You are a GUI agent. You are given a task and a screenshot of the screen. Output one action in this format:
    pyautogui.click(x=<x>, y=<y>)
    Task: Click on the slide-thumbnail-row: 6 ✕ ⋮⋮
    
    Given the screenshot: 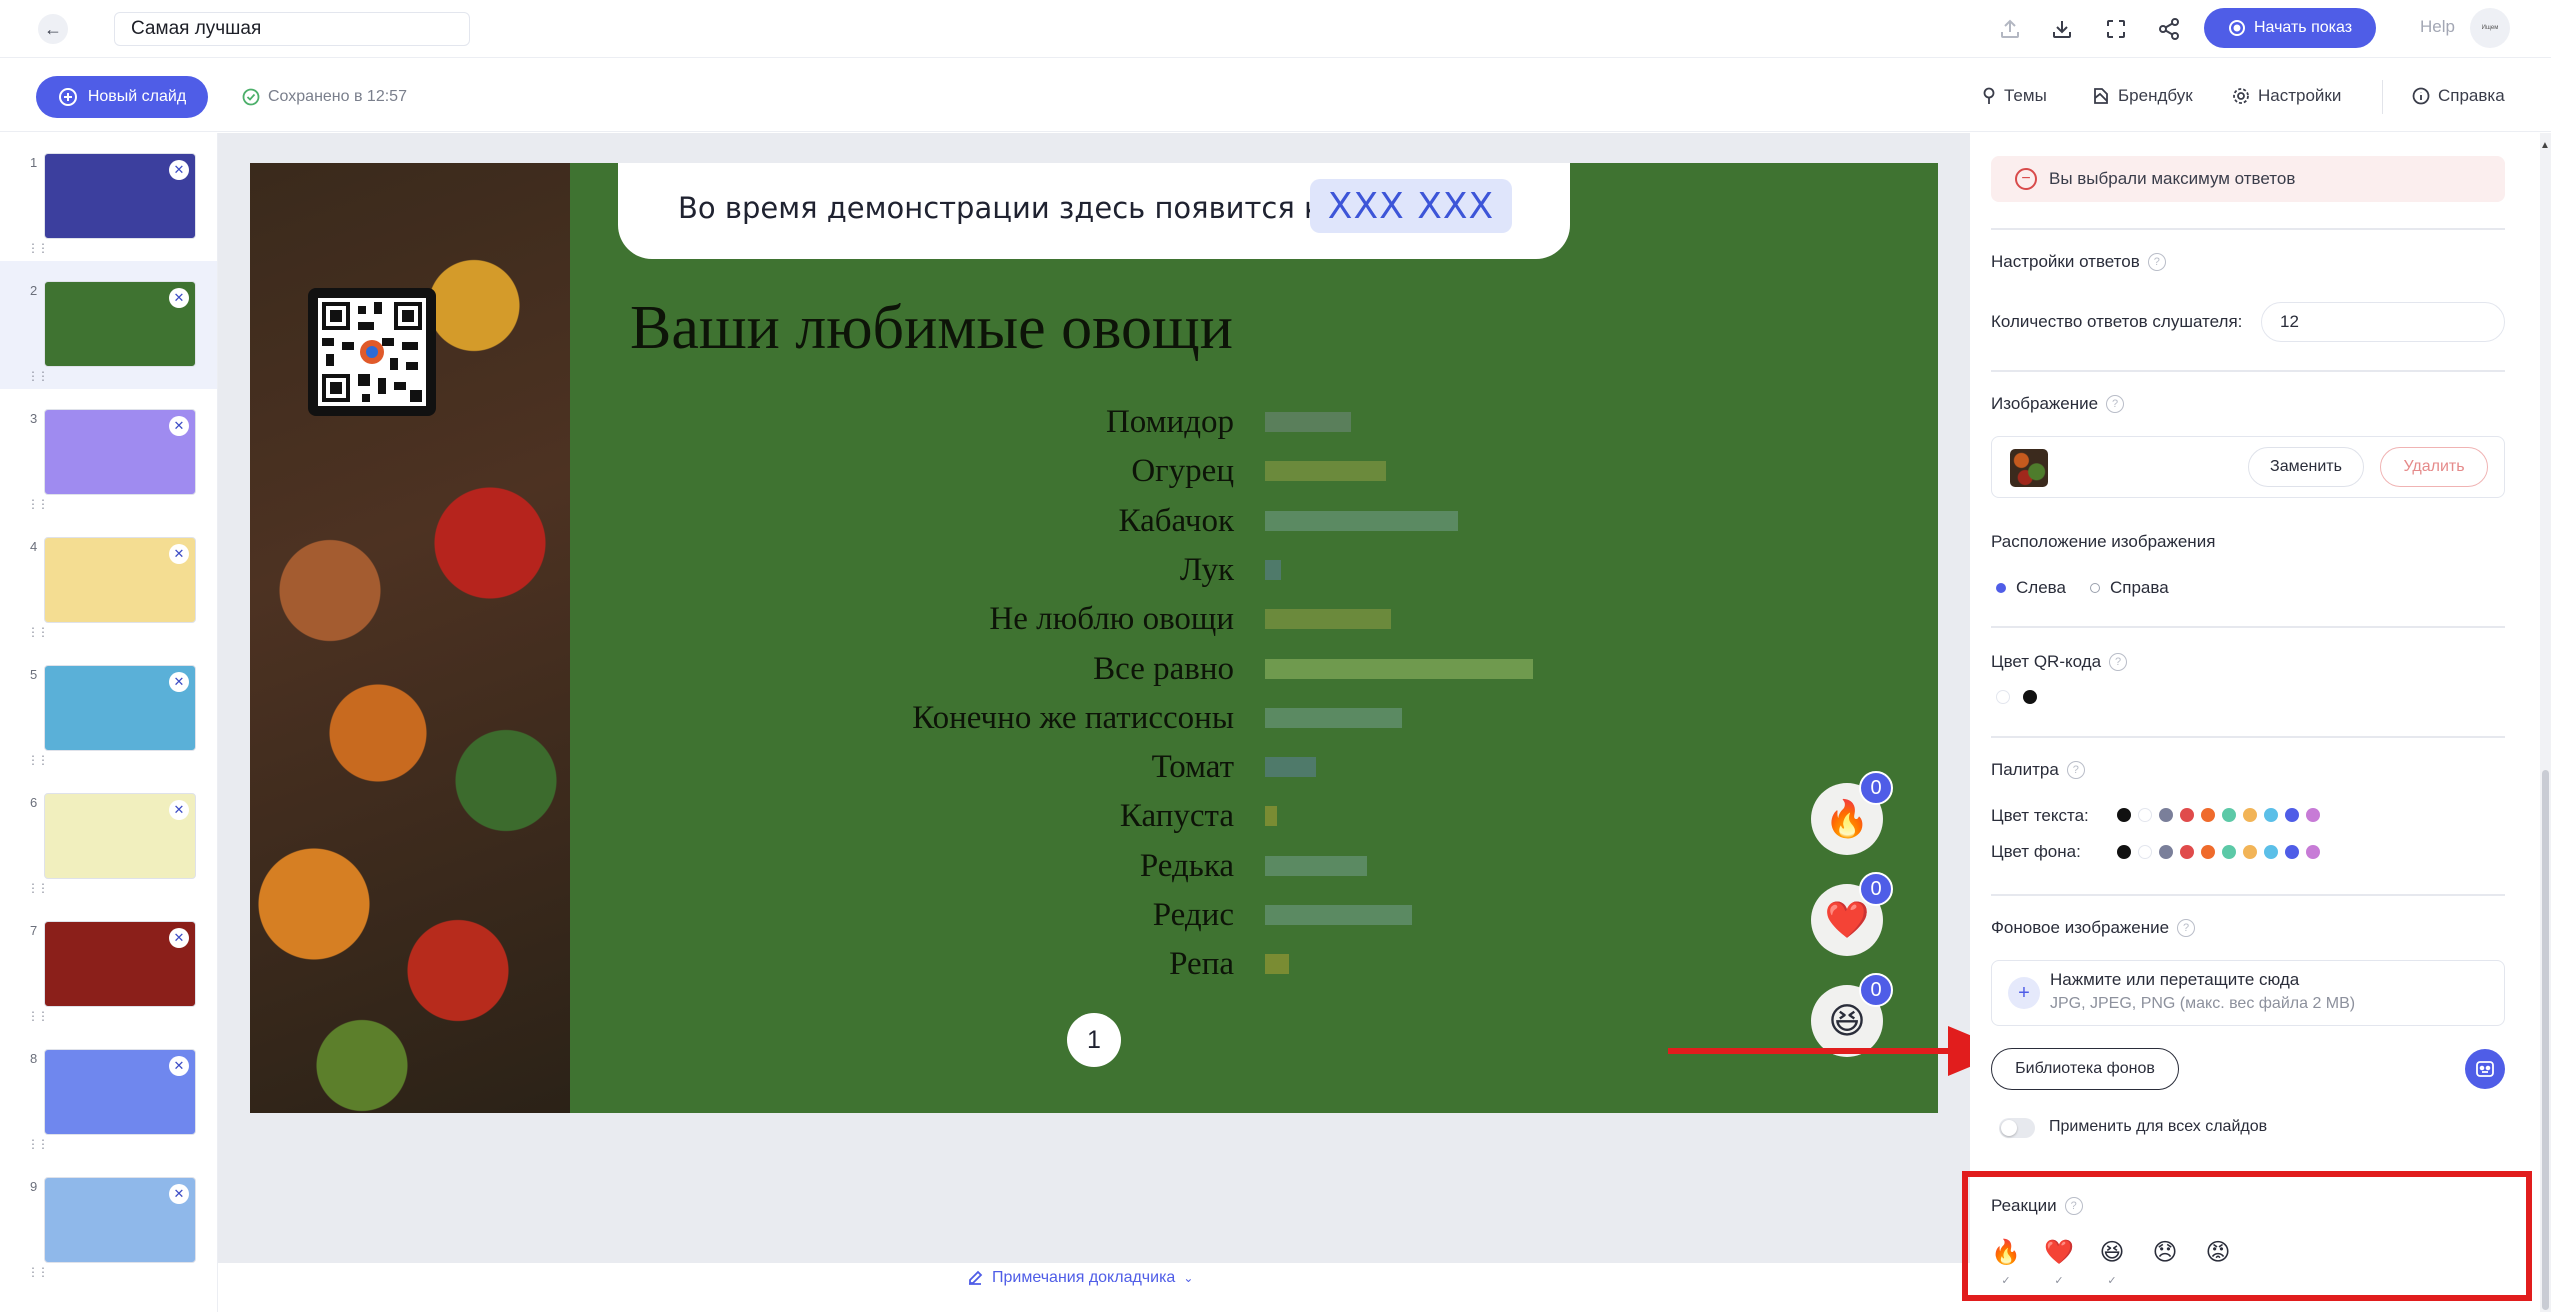 What is the action you would take?
    pyautogui.click(x=108, y=837)
    